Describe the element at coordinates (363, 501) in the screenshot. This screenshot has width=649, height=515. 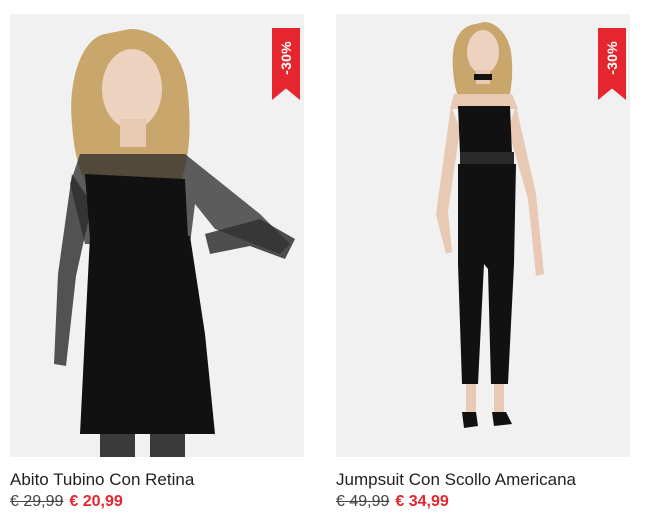
I see `original-price: € 49,99` at that location.